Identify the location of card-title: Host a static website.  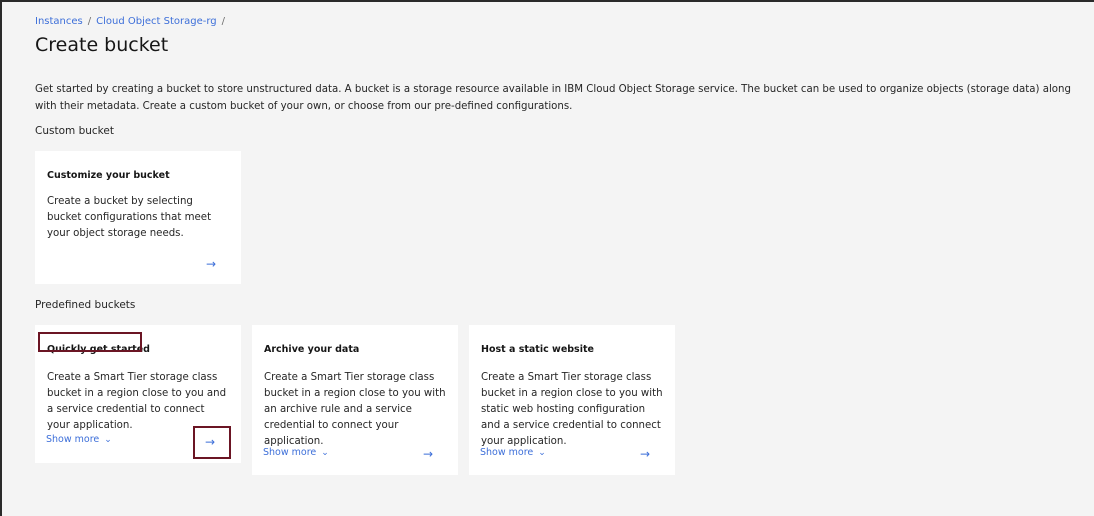
(537, 349).